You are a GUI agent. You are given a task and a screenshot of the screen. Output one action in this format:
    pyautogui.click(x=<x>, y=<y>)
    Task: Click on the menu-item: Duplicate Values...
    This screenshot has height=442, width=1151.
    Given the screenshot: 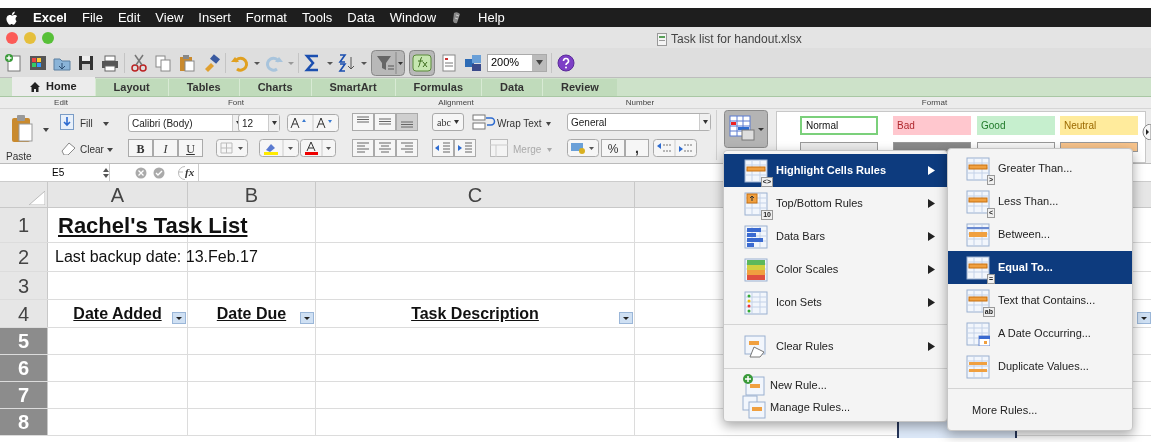 What is the action you would take?
    pyautogui.click(x=1040, y=366)
    